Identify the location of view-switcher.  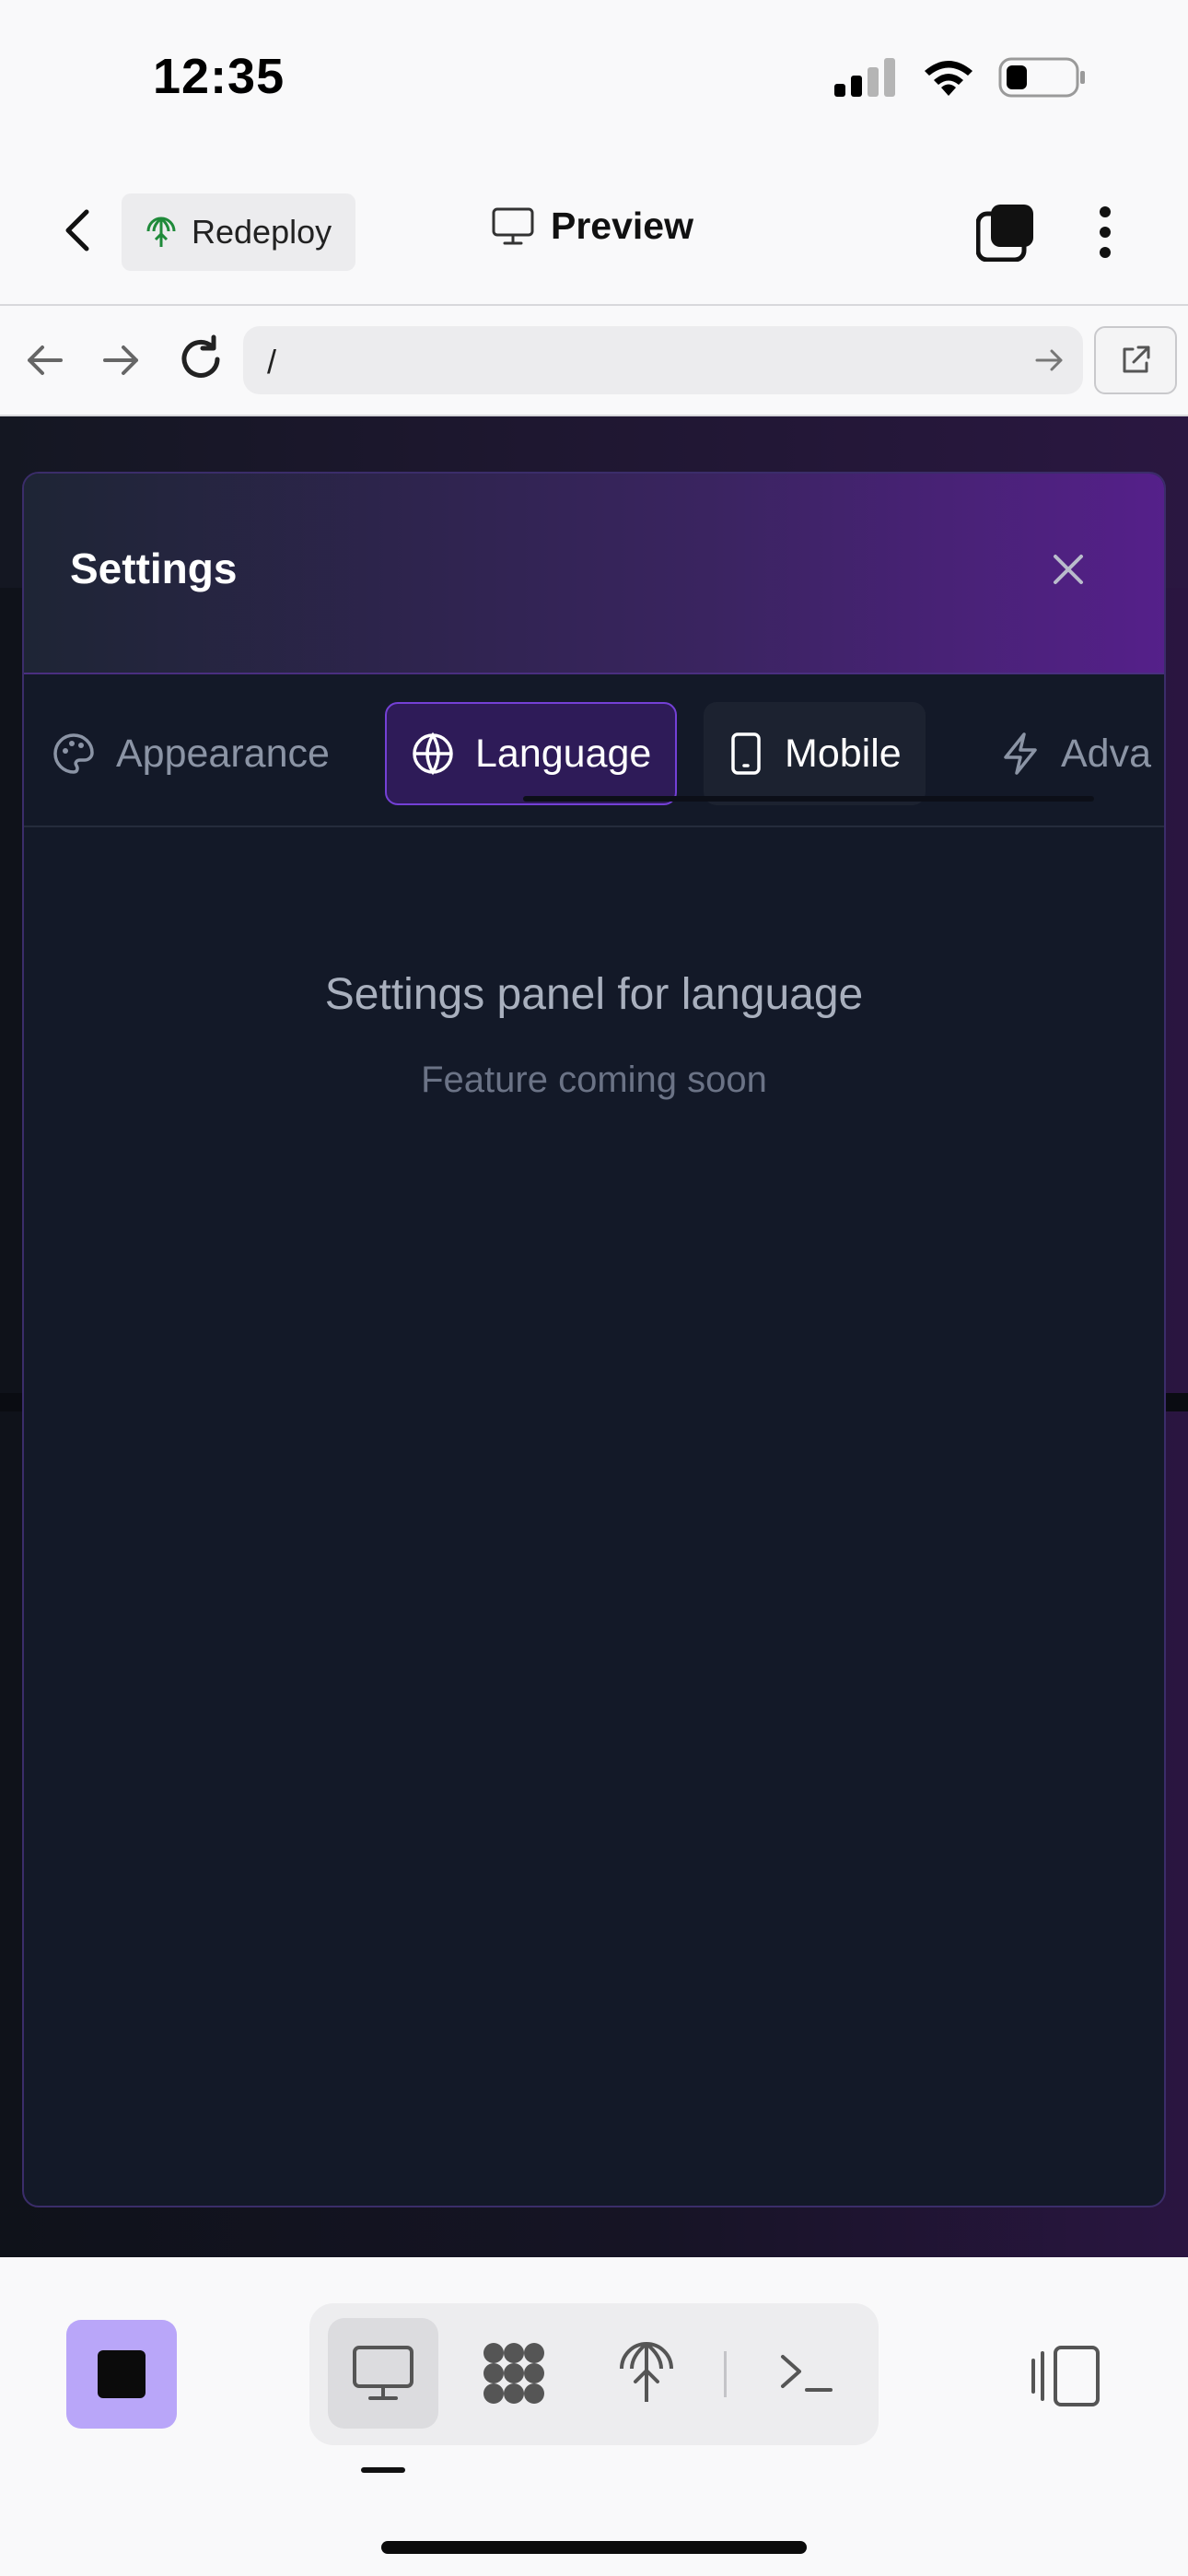
(594, 2374).